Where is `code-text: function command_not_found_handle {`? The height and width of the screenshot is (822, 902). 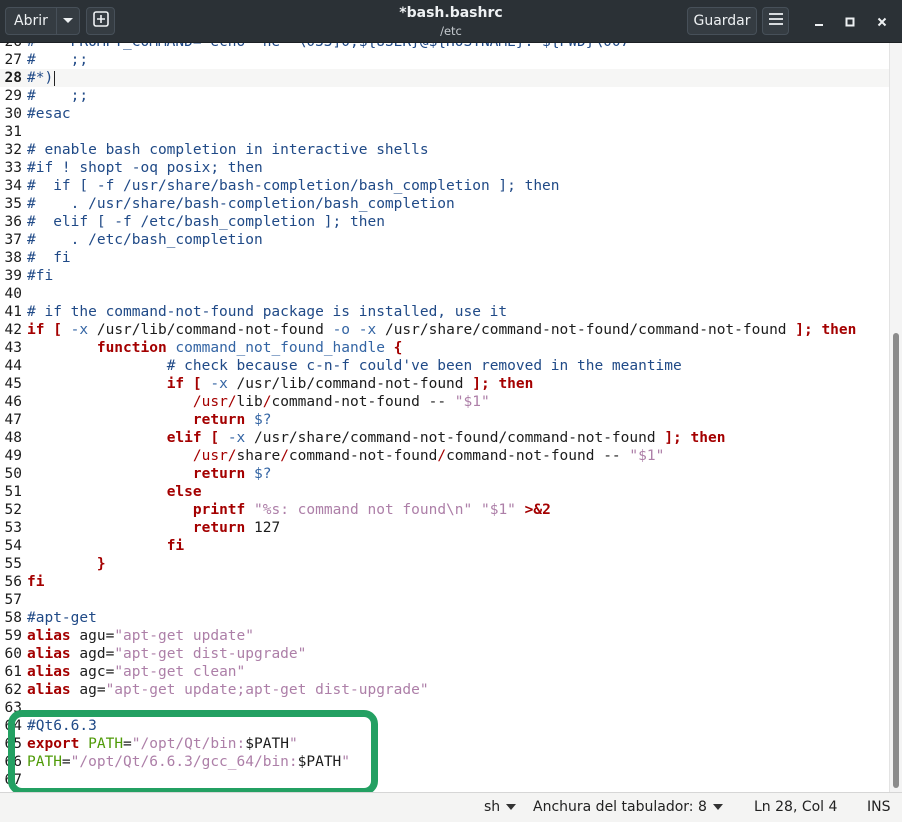
code-text: function command_not_found_handle { is located at coordinates (215, 348).